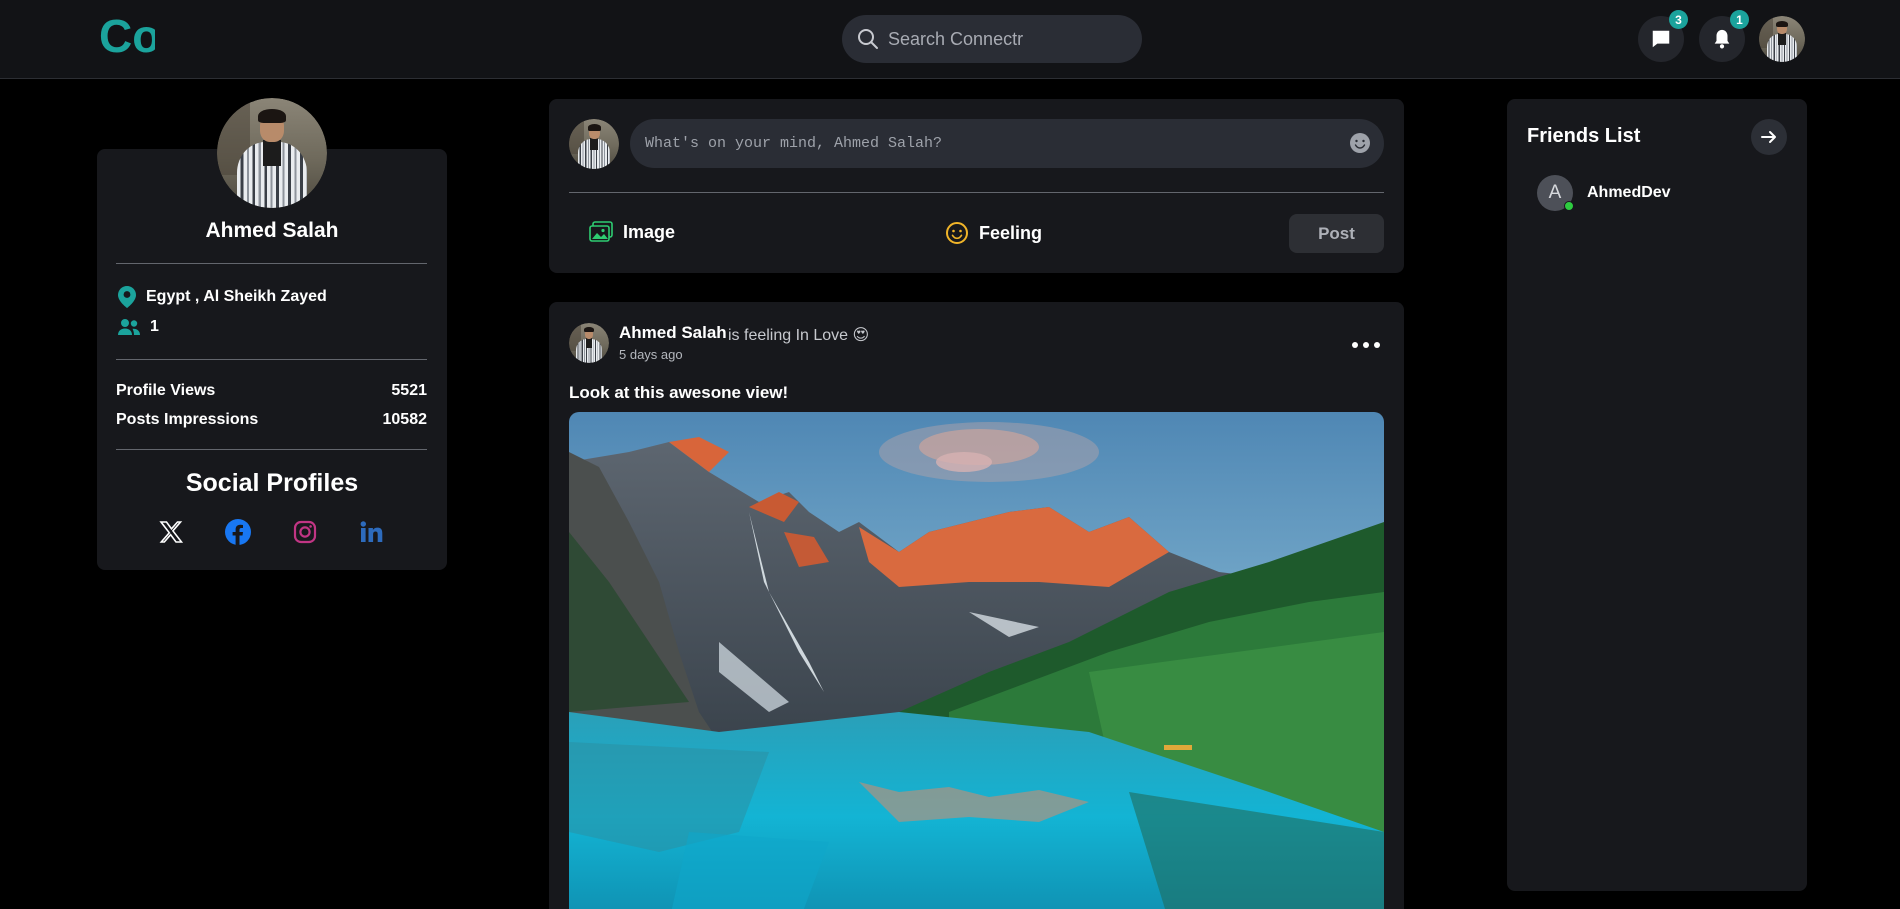 The image size is (1900, 909). I want to click on post-text: Look at this awesone view!, so click(679, 392).